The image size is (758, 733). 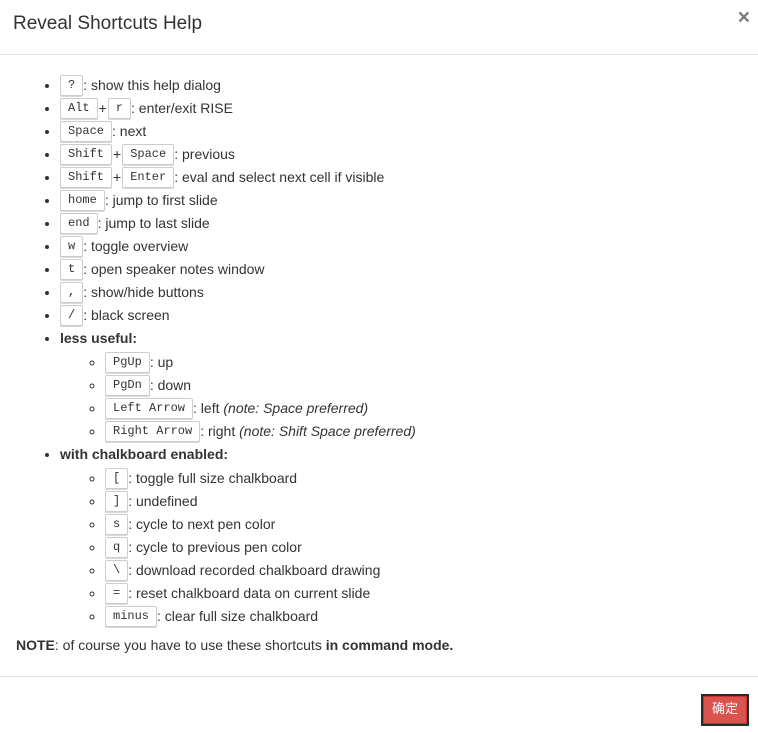 What do you see at coordinates (409, 269) in the screenshot?
I see `shortcut-item: t: open speaker notes window` at bounding box center [409, 269].